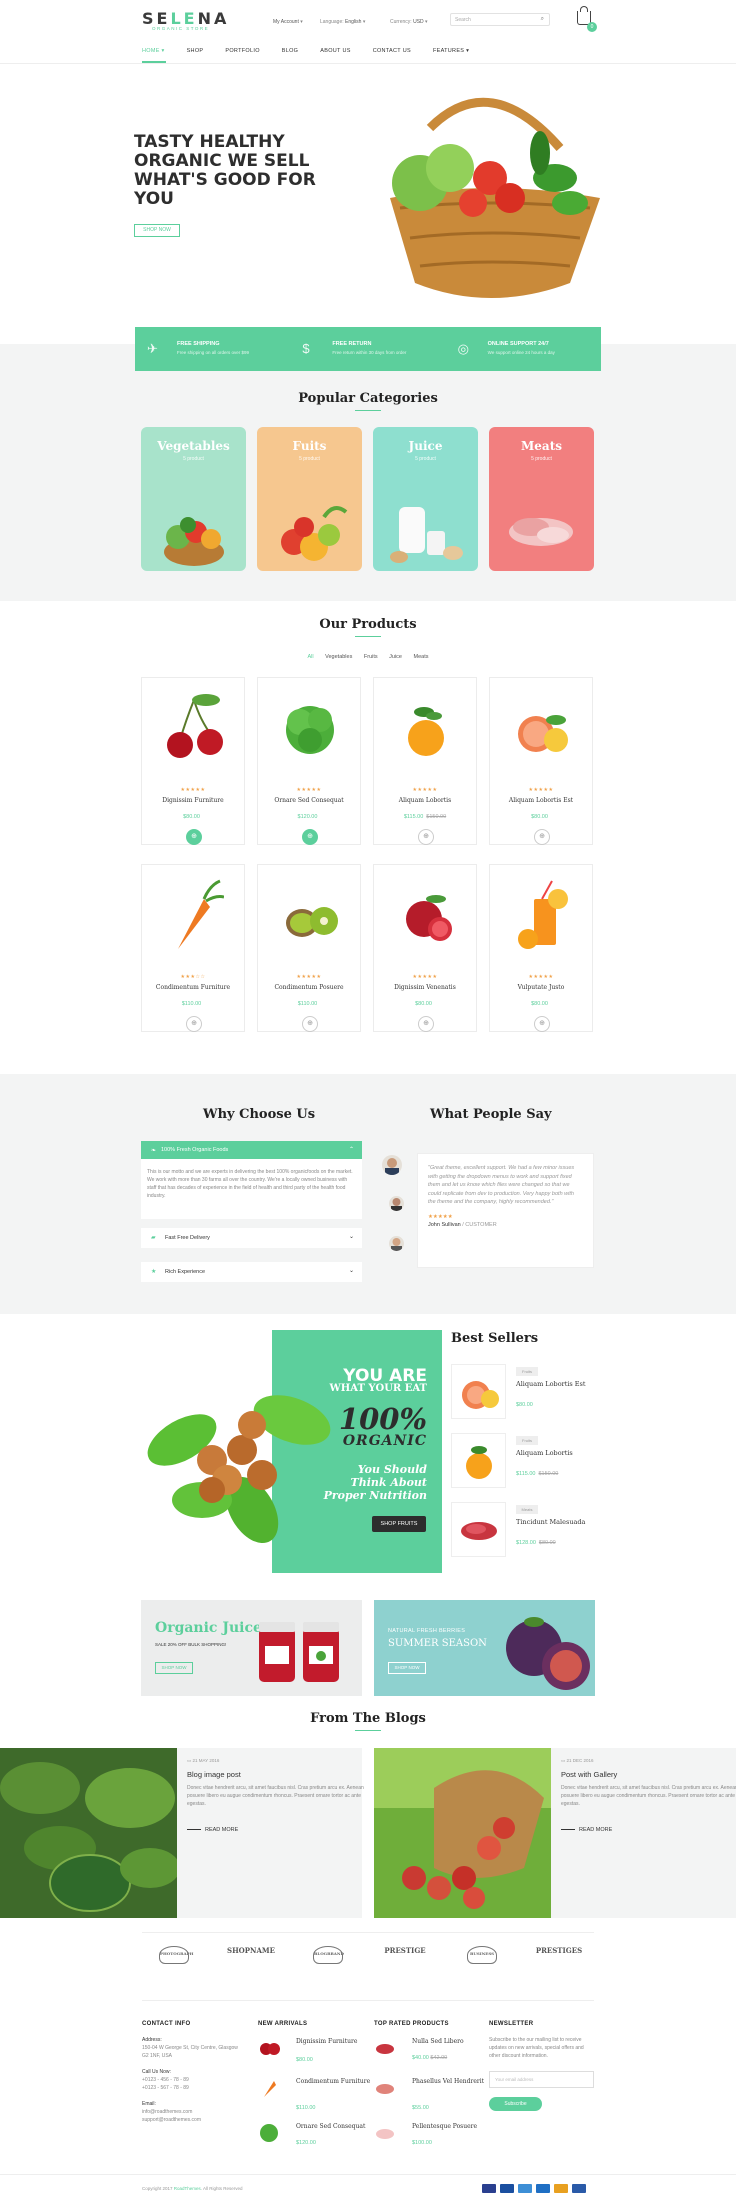 The height and width of the screenshot is (2202, 736). Describe the element at coordinates (541, 2079) in the screenshot. I see `newsletter-email-input: Your email address` at that location.